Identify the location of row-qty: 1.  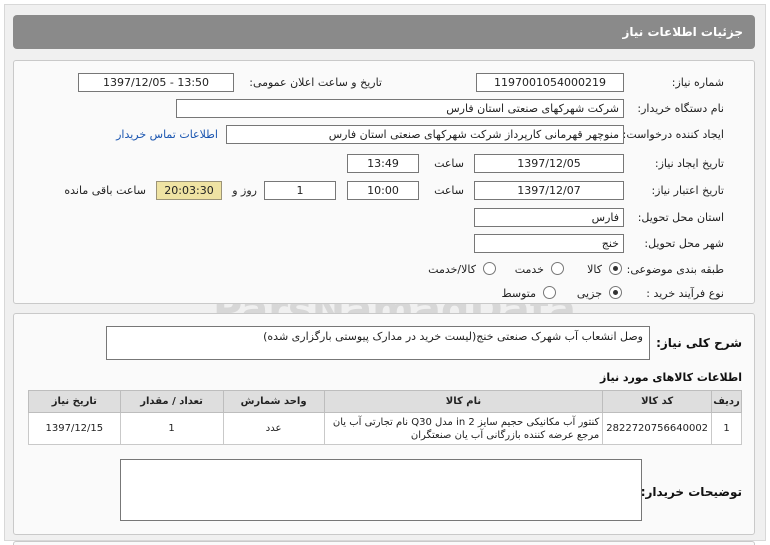
(171, 428).